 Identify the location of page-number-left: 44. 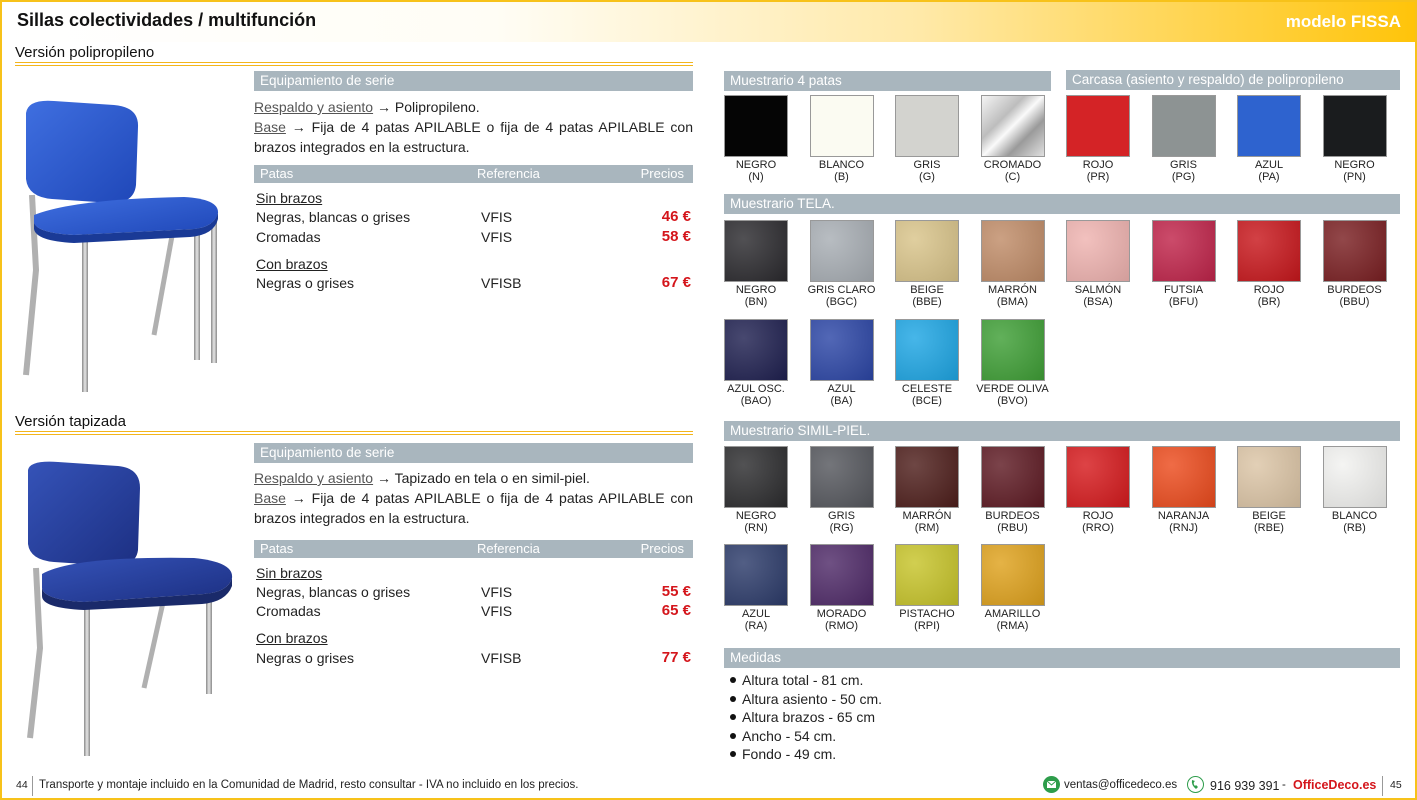
(22, 785).